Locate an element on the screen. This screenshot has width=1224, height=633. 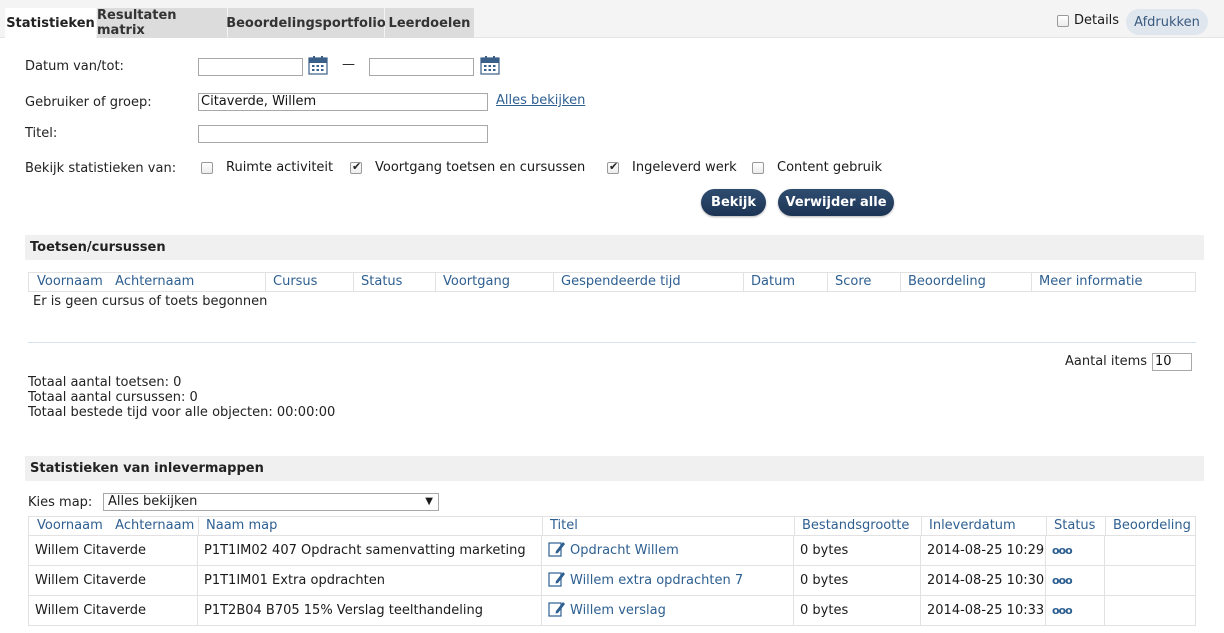
option-label: Content gebruik is located at coordinates (830, 167).